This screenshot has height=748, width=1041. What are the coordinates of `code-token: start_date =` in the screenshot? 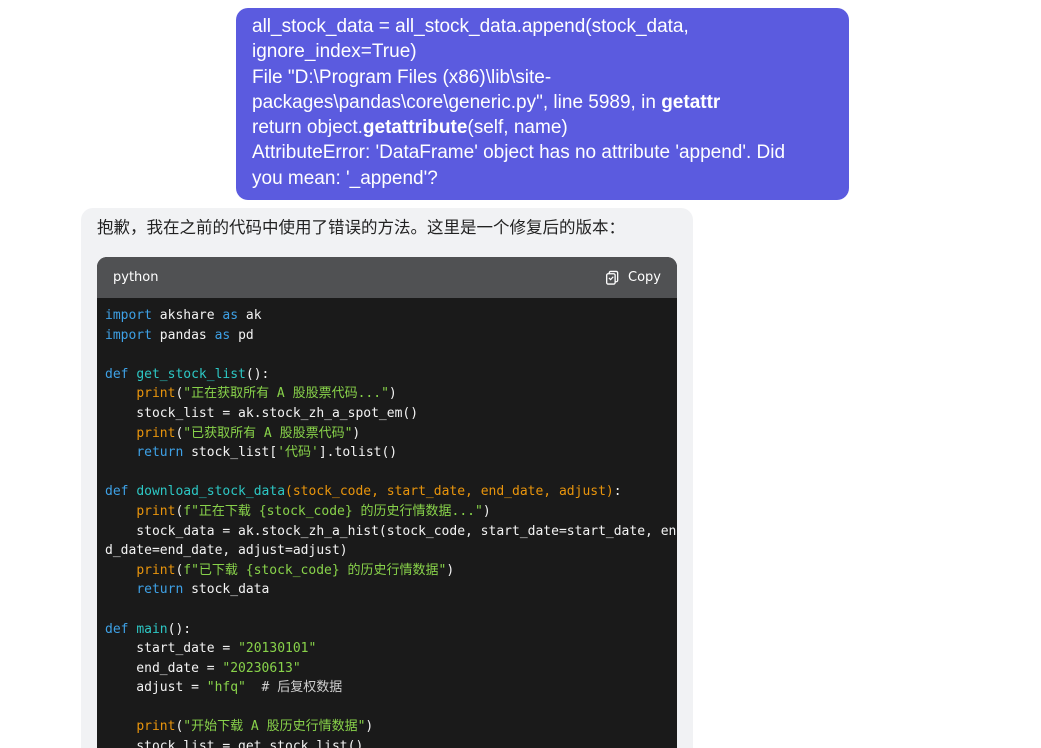 It's located at (172, 649).